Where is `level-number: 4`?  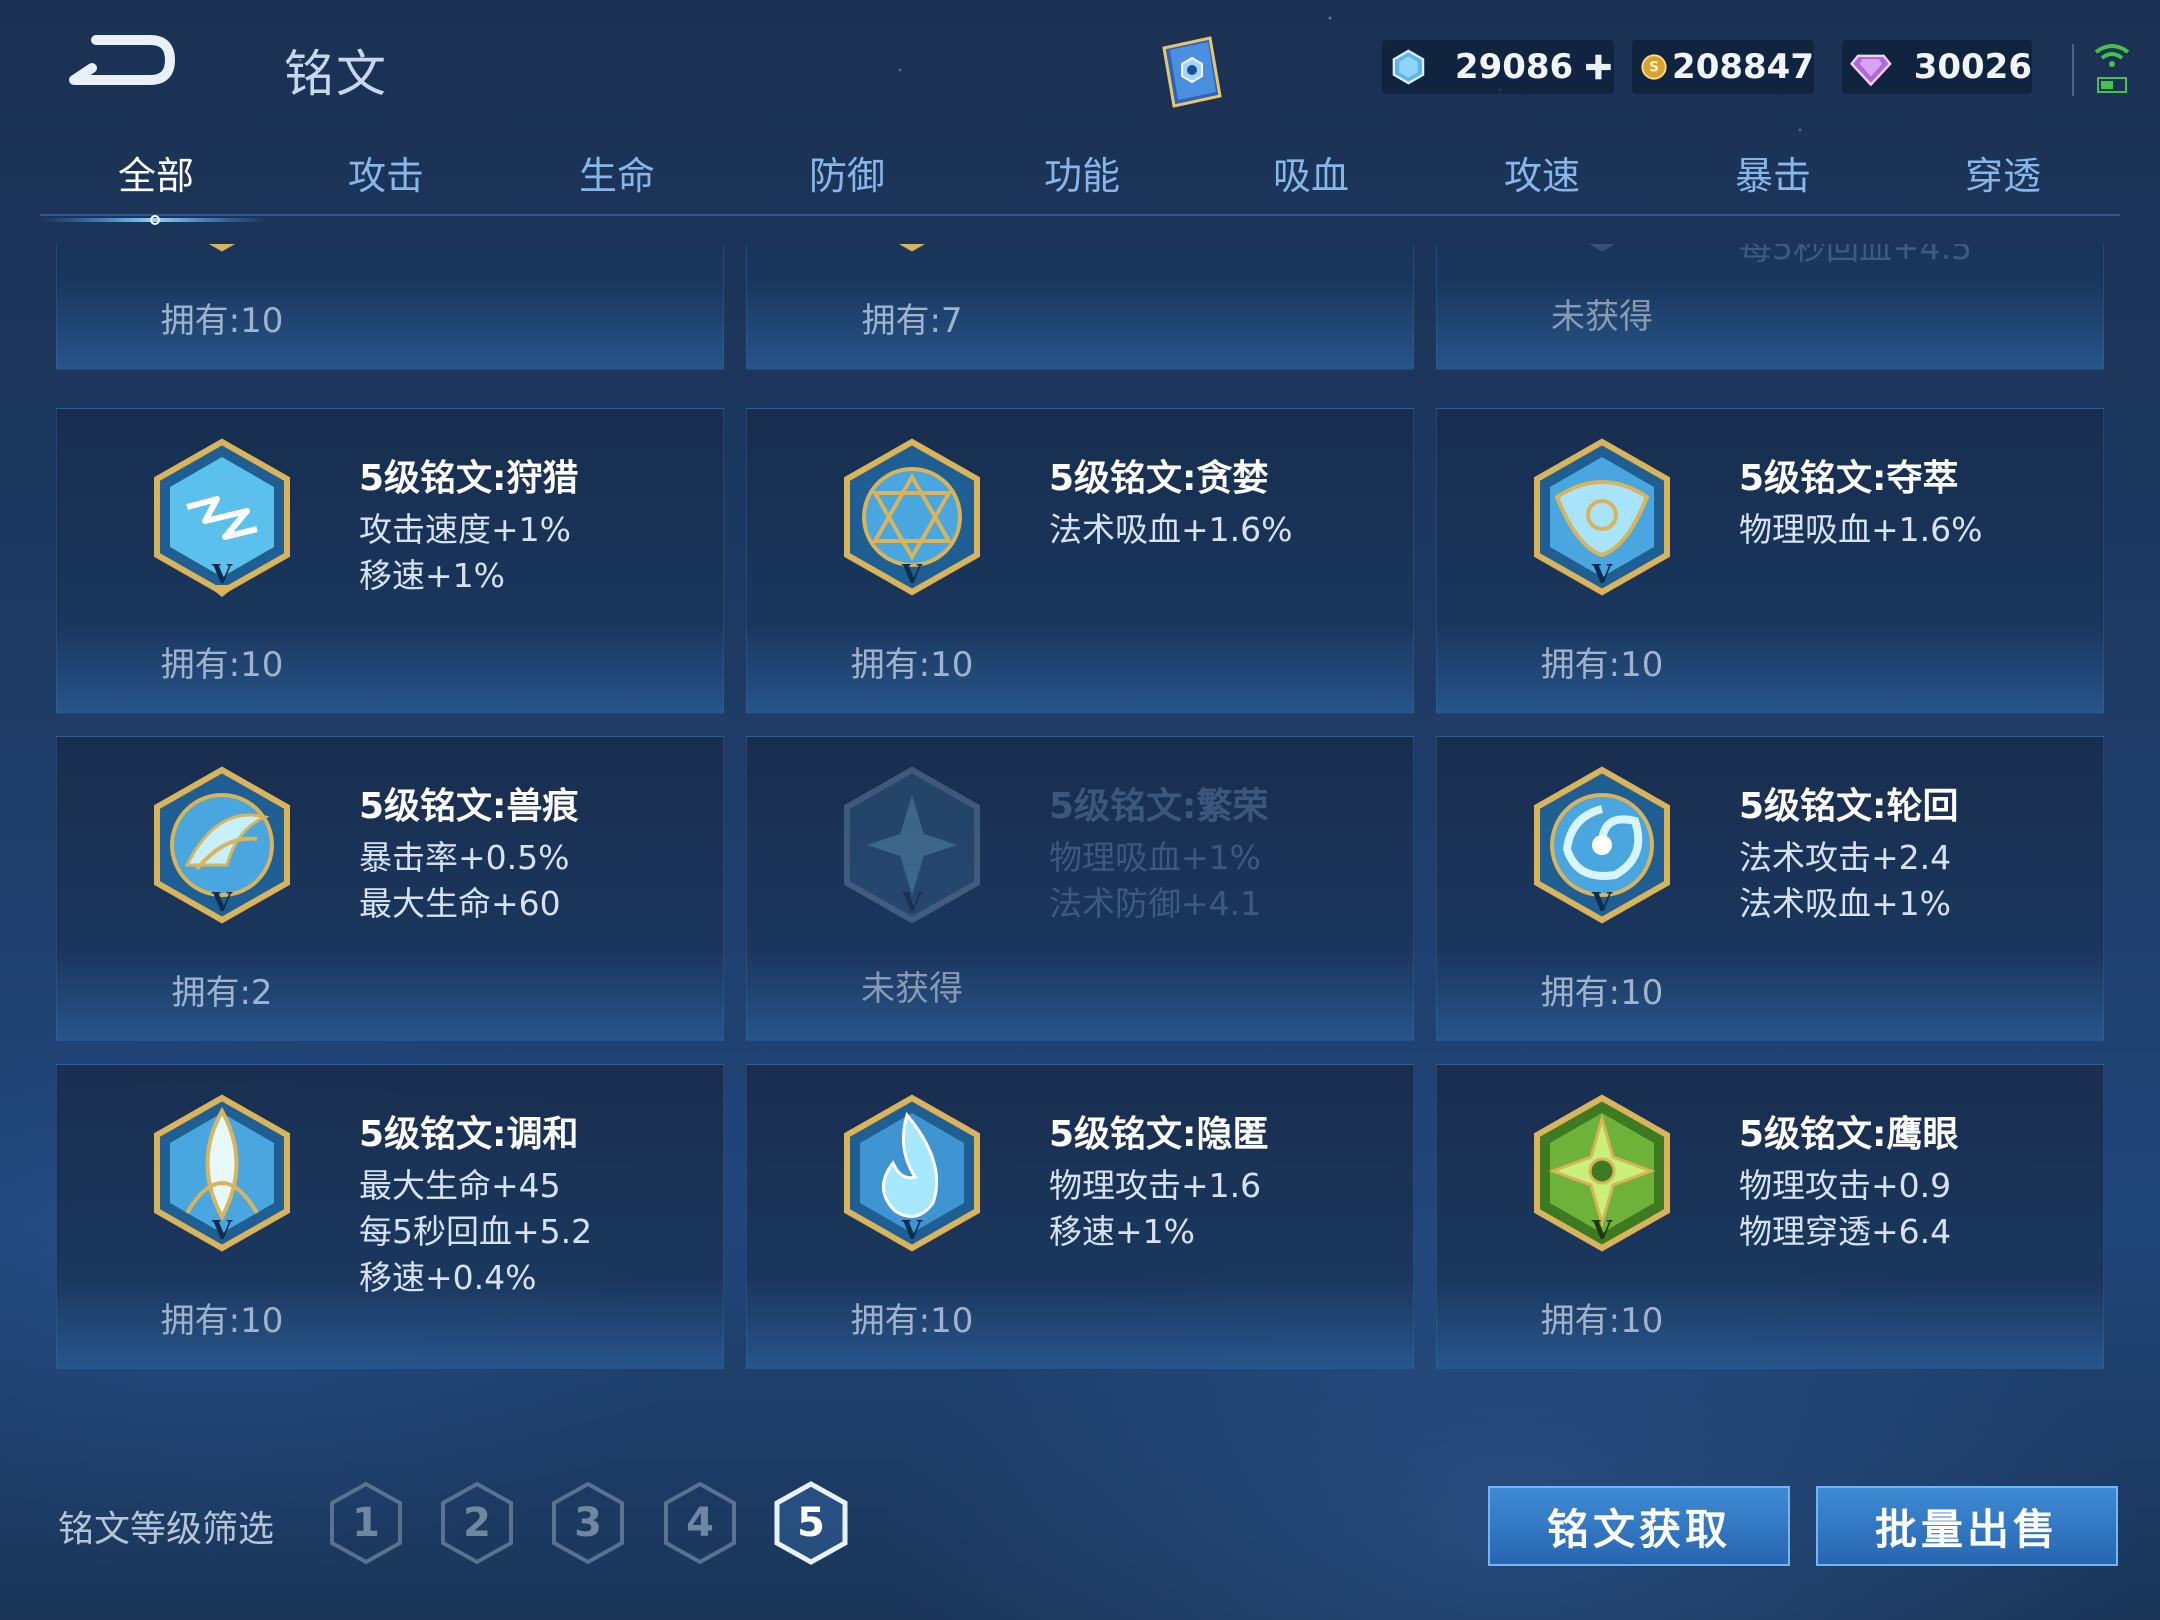 level-number: 4 is located at coordinates (700, 1523).